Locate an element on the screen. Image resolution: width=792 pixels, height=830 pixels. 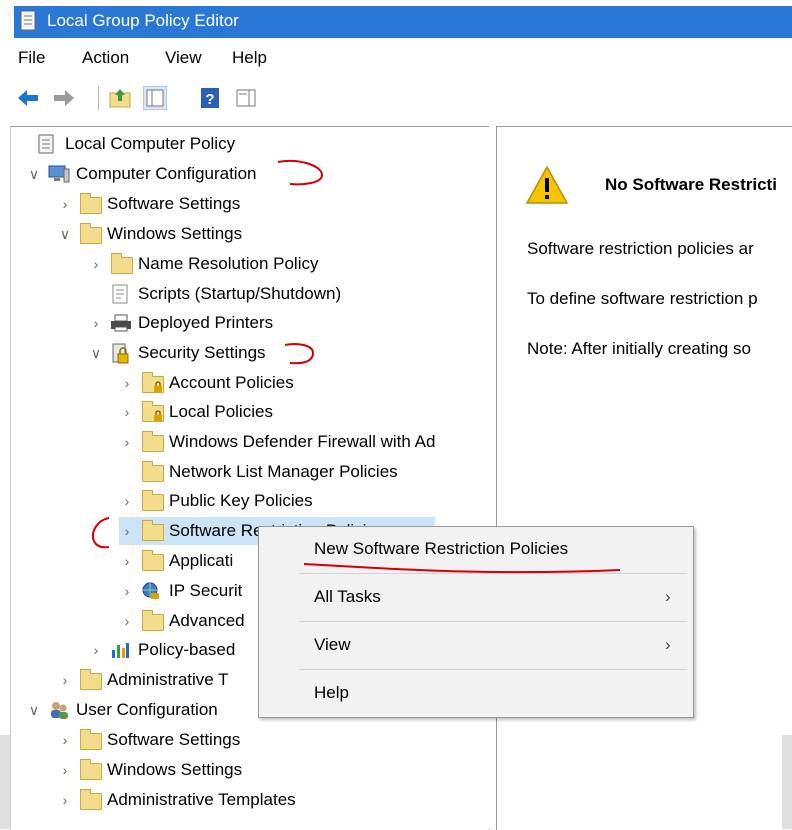
script-icon is located at coordinates (121, 294).